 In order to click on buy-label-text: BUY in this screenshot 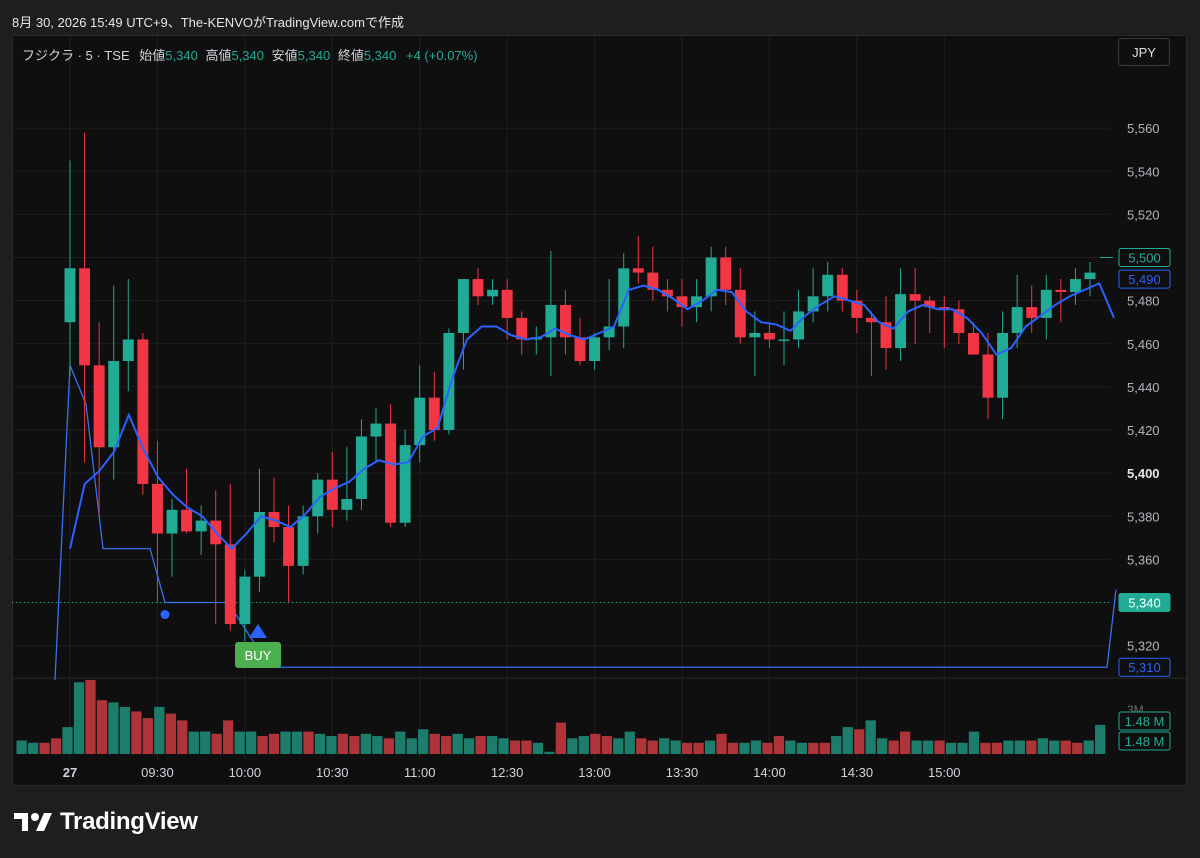, I will do `click(258, 655)`.